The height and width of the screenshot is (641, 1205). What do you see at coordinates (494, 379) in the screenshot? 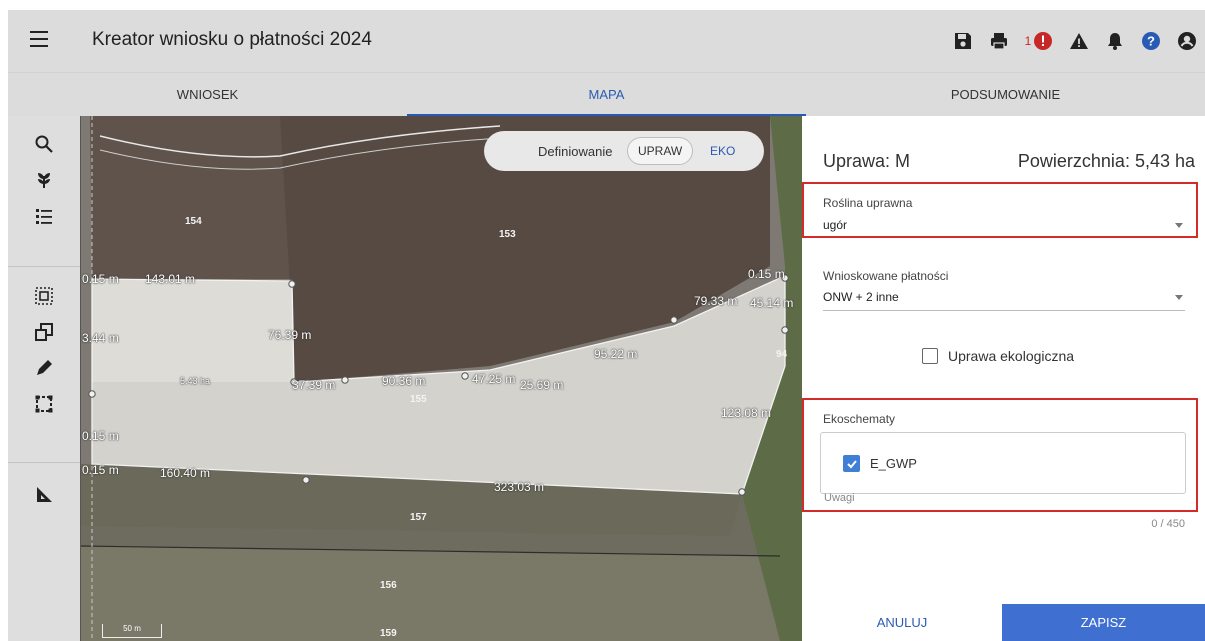
I see `measurement-label: 47.25 m` at bounding box center [494, 379].